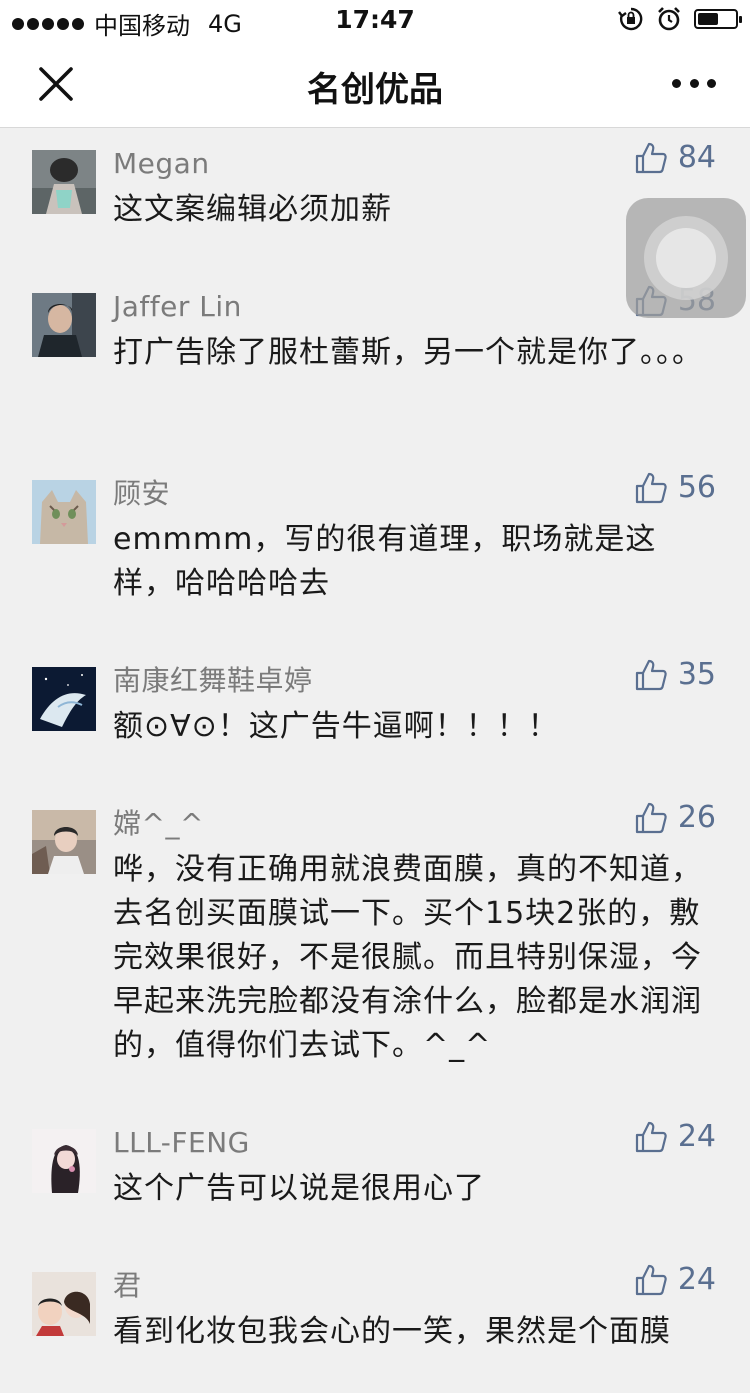 Image resolution: width=750 pixels, height=1393 pixels. Describe the element at coordinates (696, 487) in the screenshot. I see `like-count: 56` at that location.